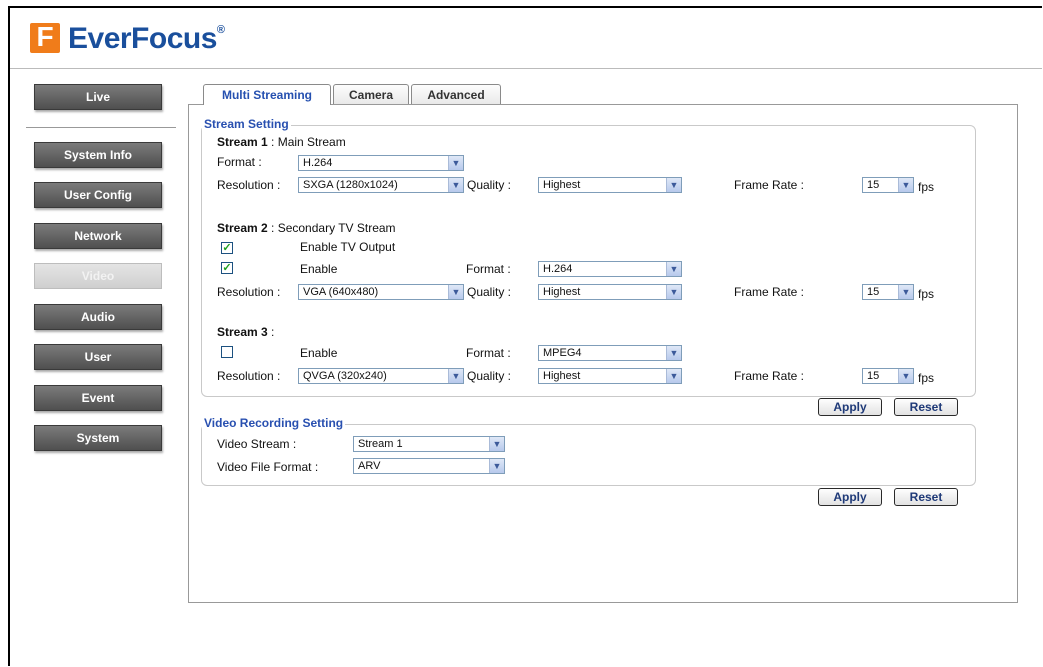  I want to click on stream-reset-button: Reset, so click(926, 407).